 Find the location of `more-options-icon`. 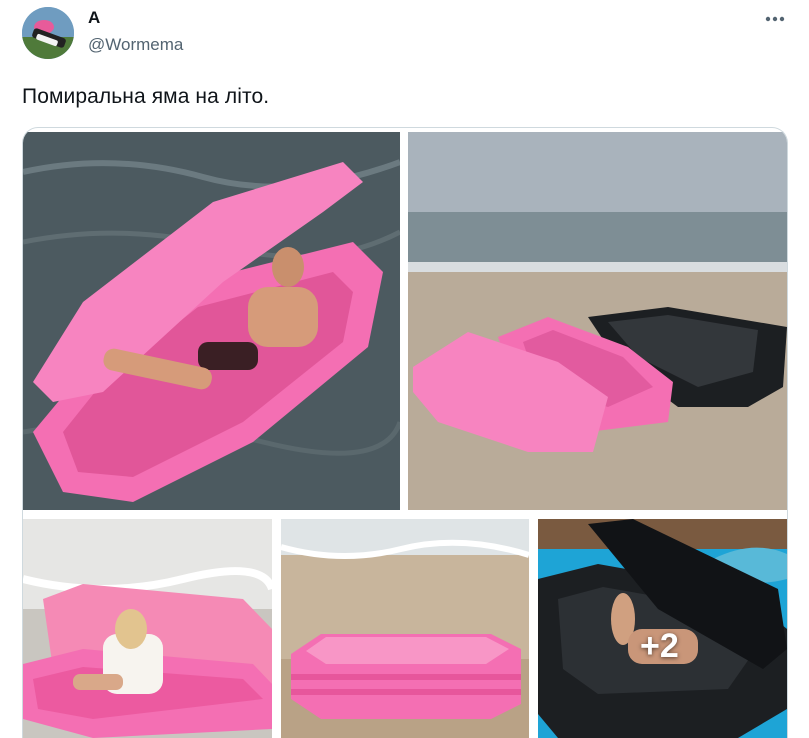

more-options-icon is located at coordinates (775, 19).